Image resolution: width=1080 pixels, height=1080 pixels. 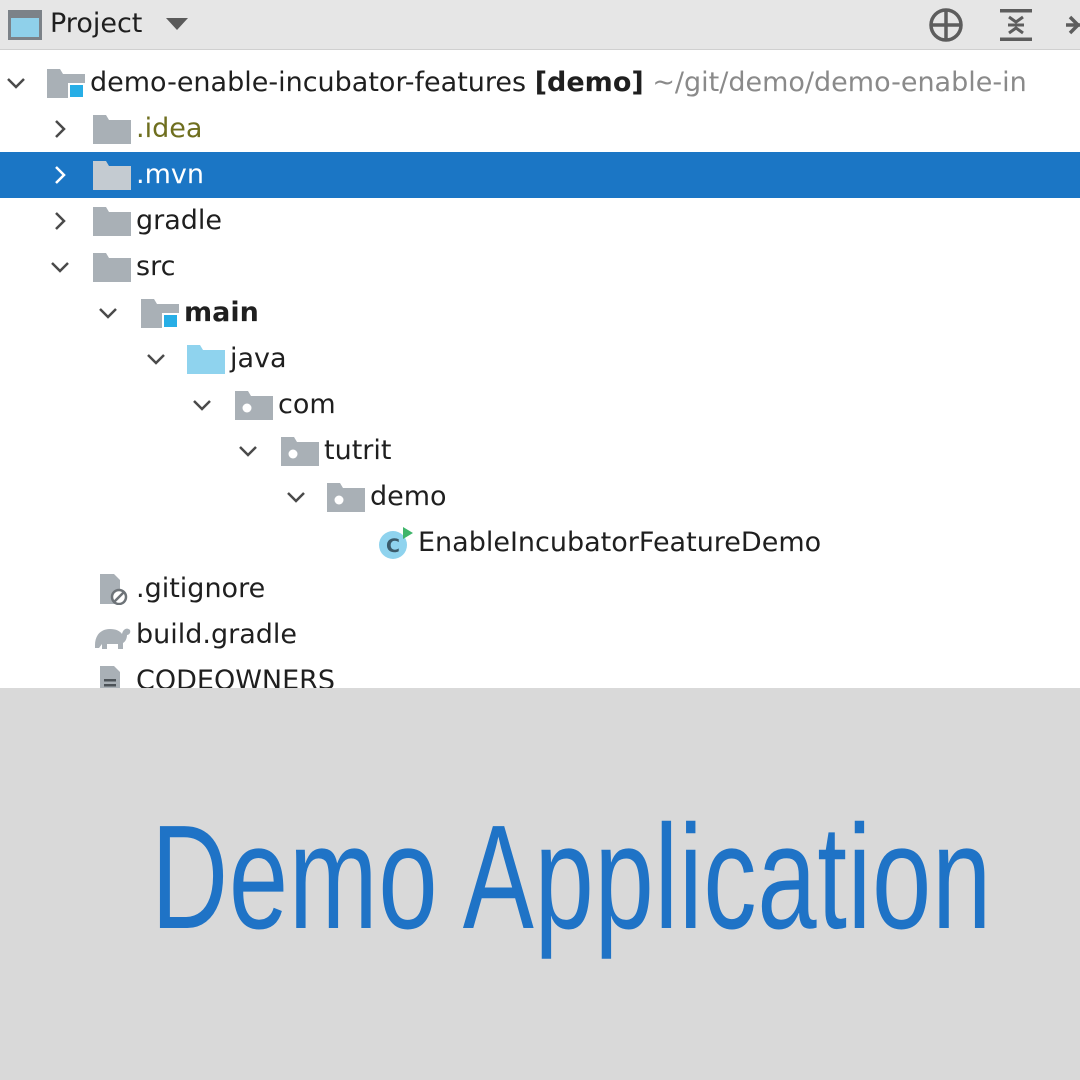 What do you see at coordinates (540, 313) in the screenshot?
I see `tree-item-main: main` at bounding box center [540, 313].